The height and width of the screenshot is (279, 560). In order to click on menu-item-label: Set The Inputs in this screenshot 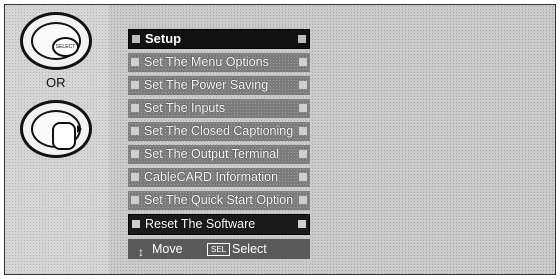, I will do `click(185, 108)`.